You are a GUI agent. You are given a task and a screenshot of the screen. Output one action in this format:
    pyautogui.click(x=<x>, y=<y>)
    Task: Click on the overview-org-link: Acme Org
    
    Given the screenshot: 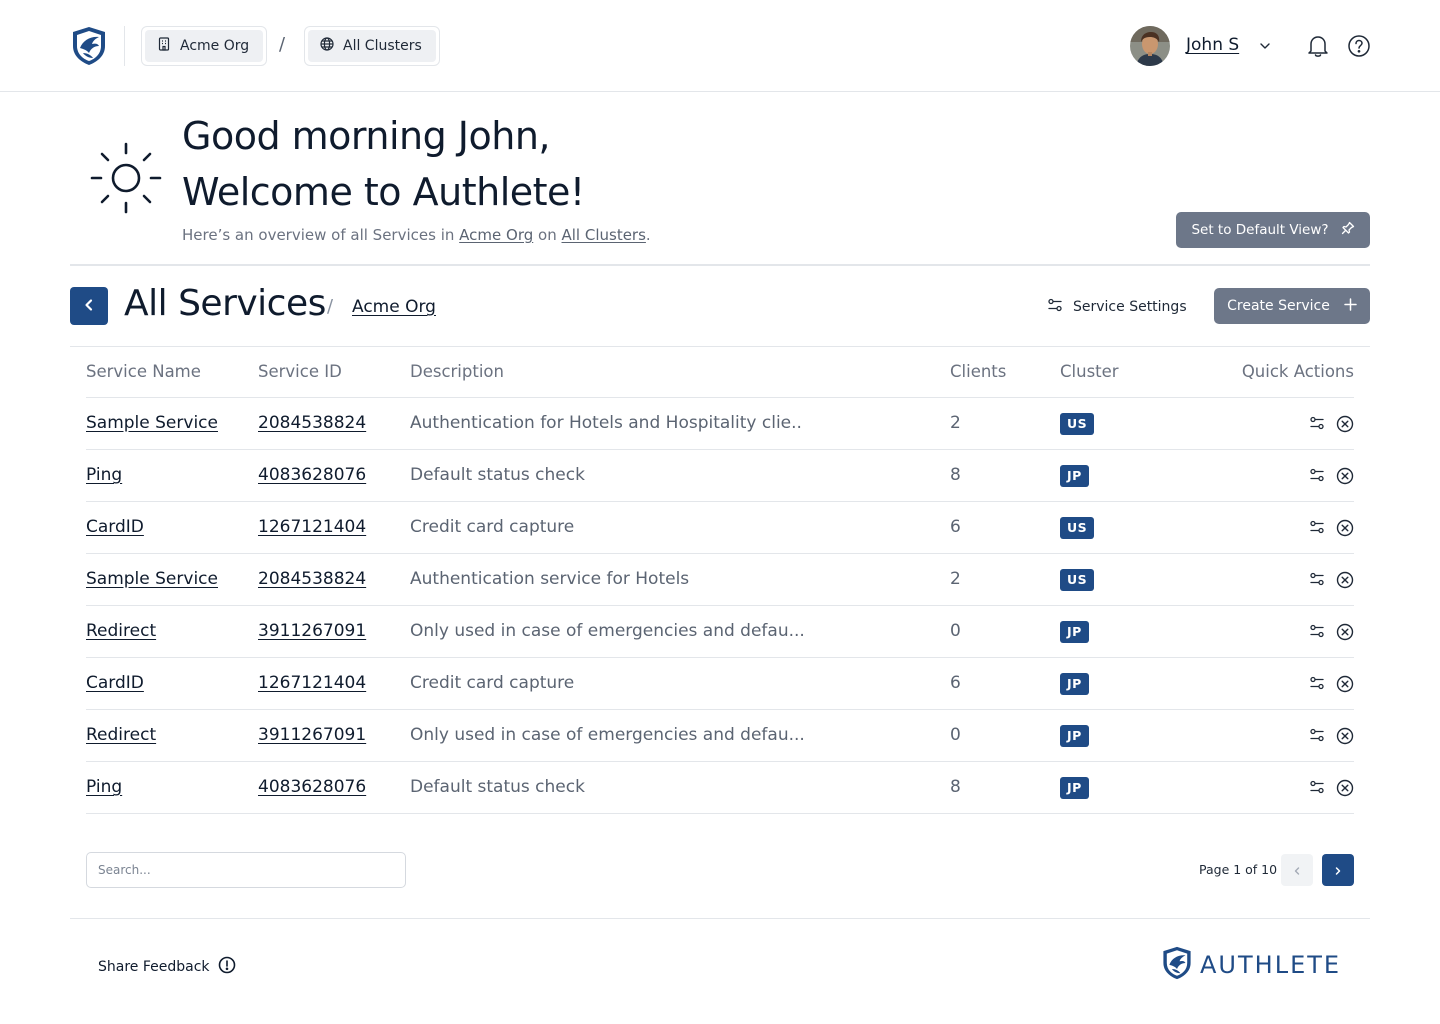 What is the action you would take?
    pyautogui.click(x=496, y=235)
    